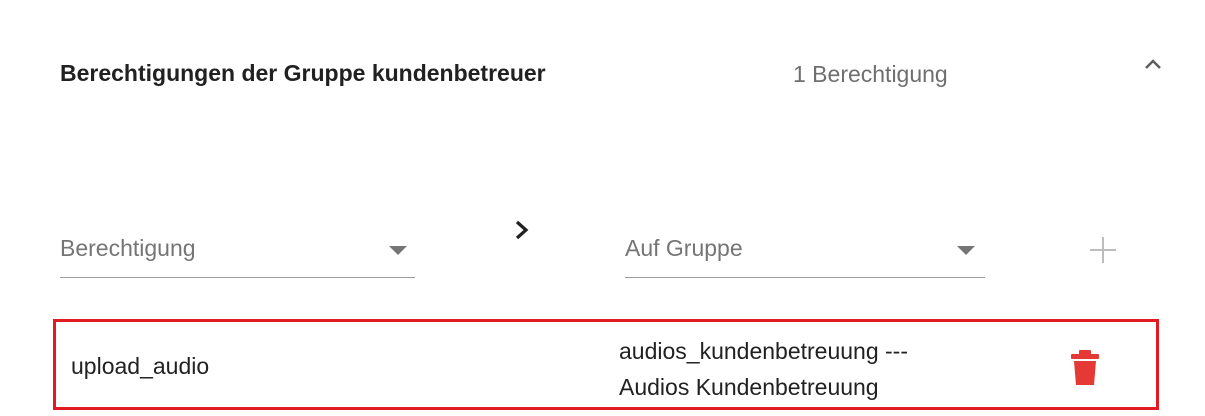  I want to click on group-select: Auf Gruppe, so click(805, 250).